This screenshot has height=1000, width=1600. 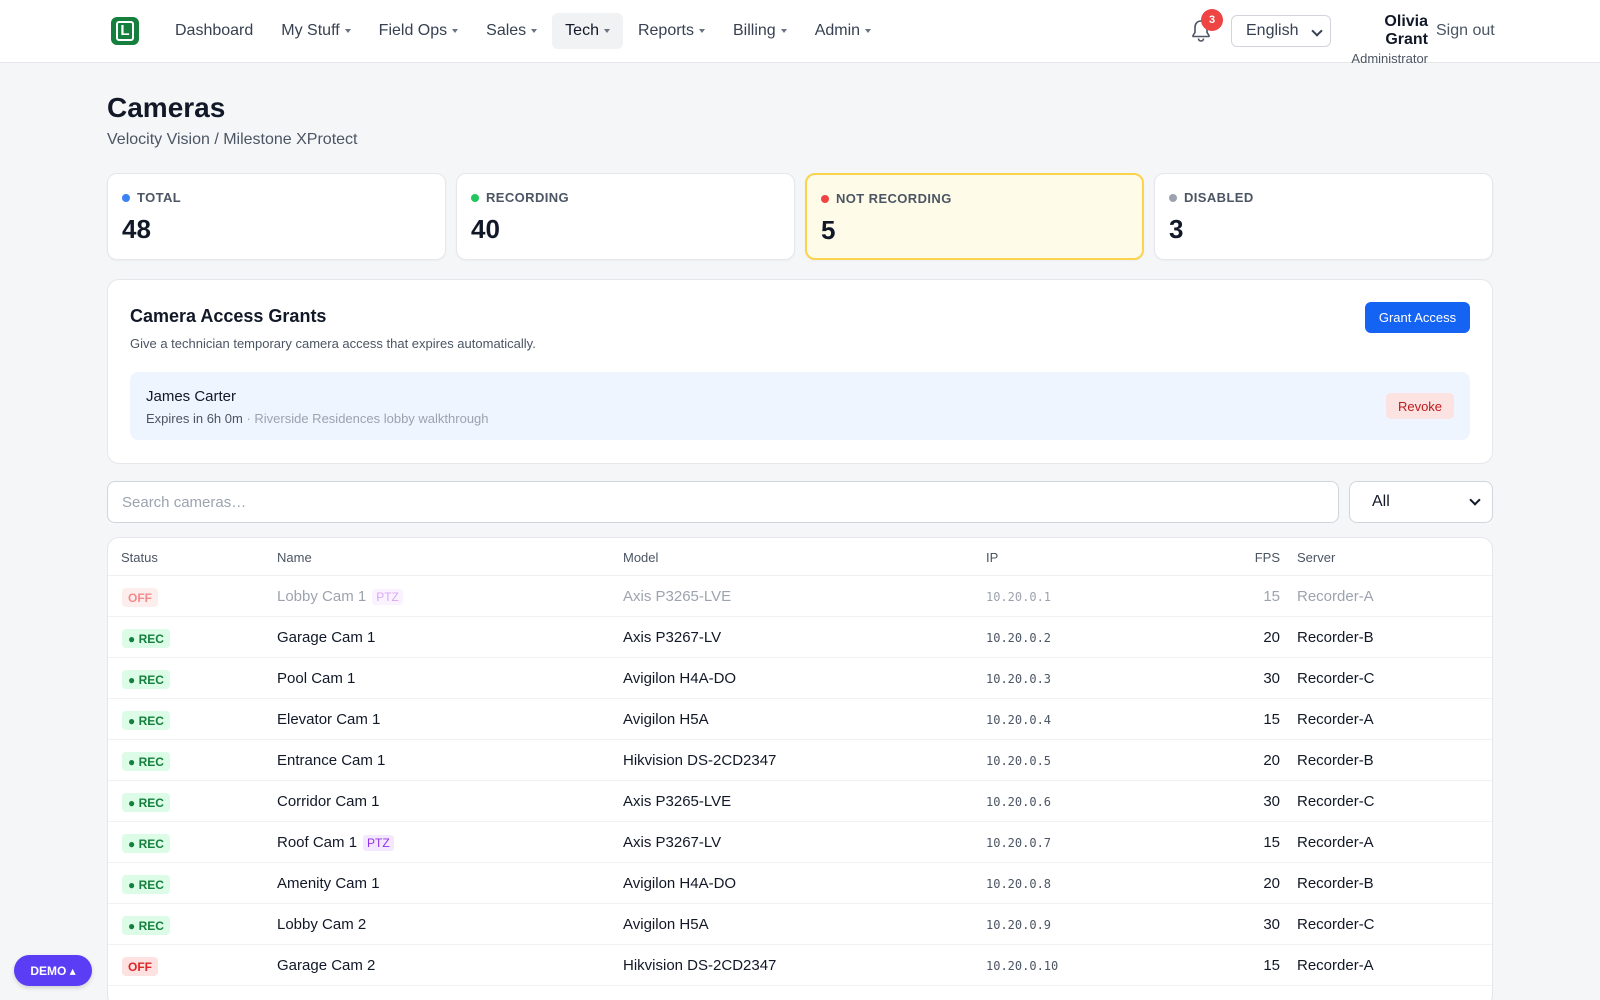 What do you see at coordinates (828, 230) in the screenshot?
I see `stat-value: 5` at bounding box center [828, 230].